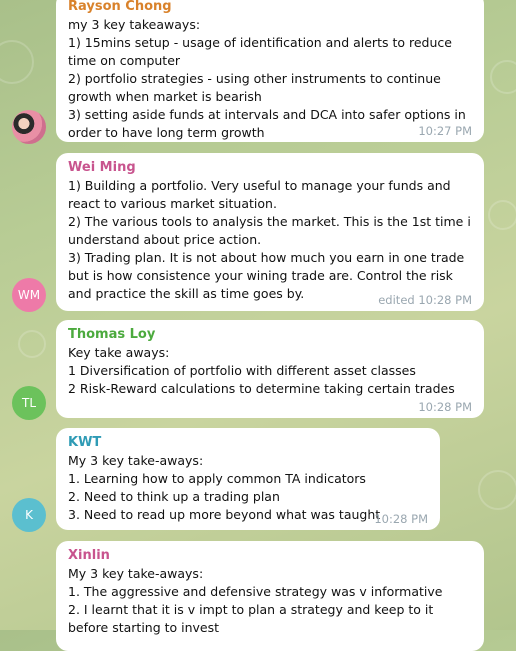  I want to click on sender-name: Wei Ming, so click(270, 167).